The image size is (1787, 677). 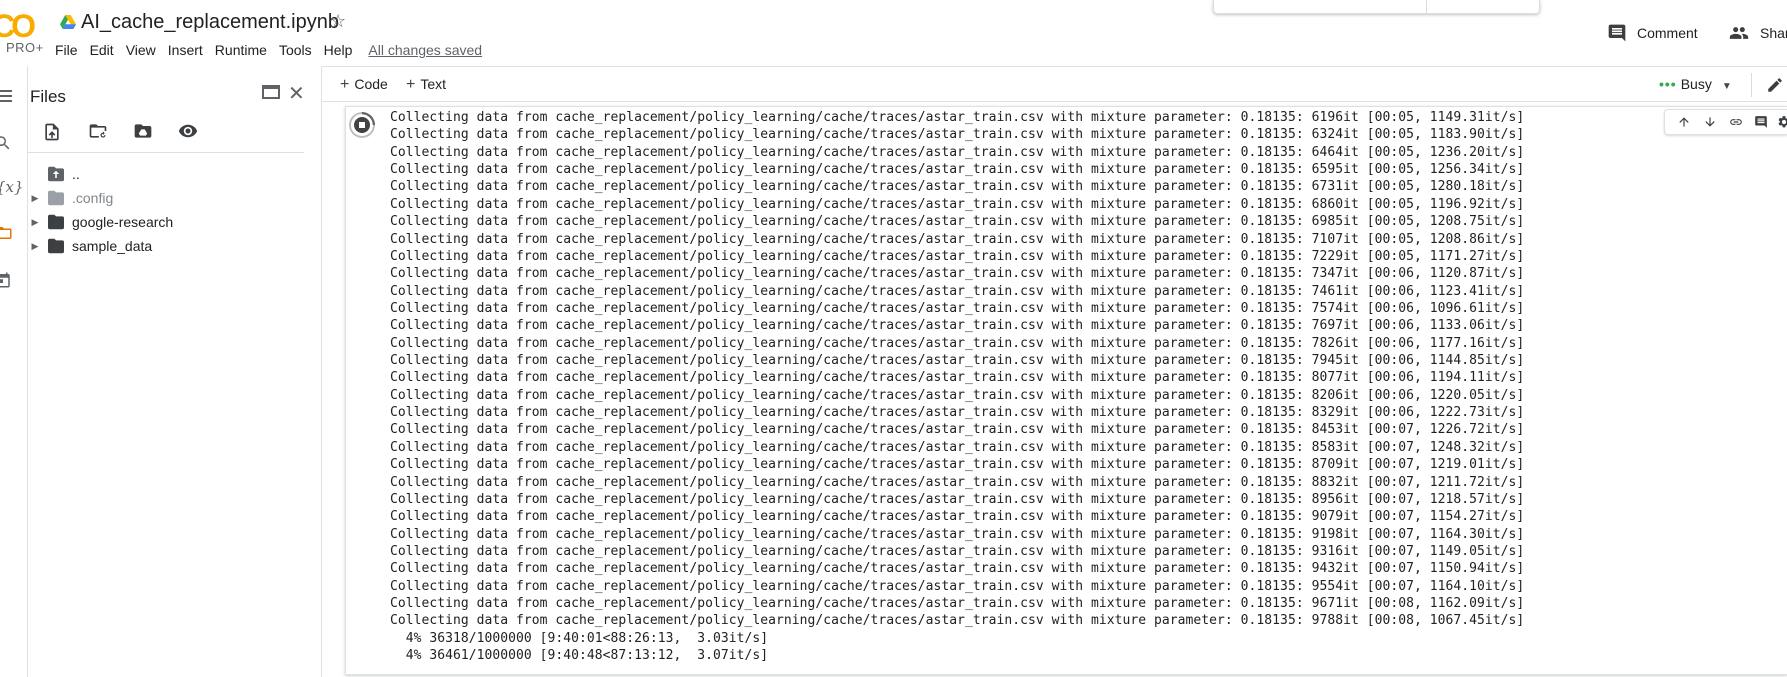 What do you see at coordinates (123, 222) in the screenshot?
I see `file-tree-label: google-research` at bounding box center [123, 222].